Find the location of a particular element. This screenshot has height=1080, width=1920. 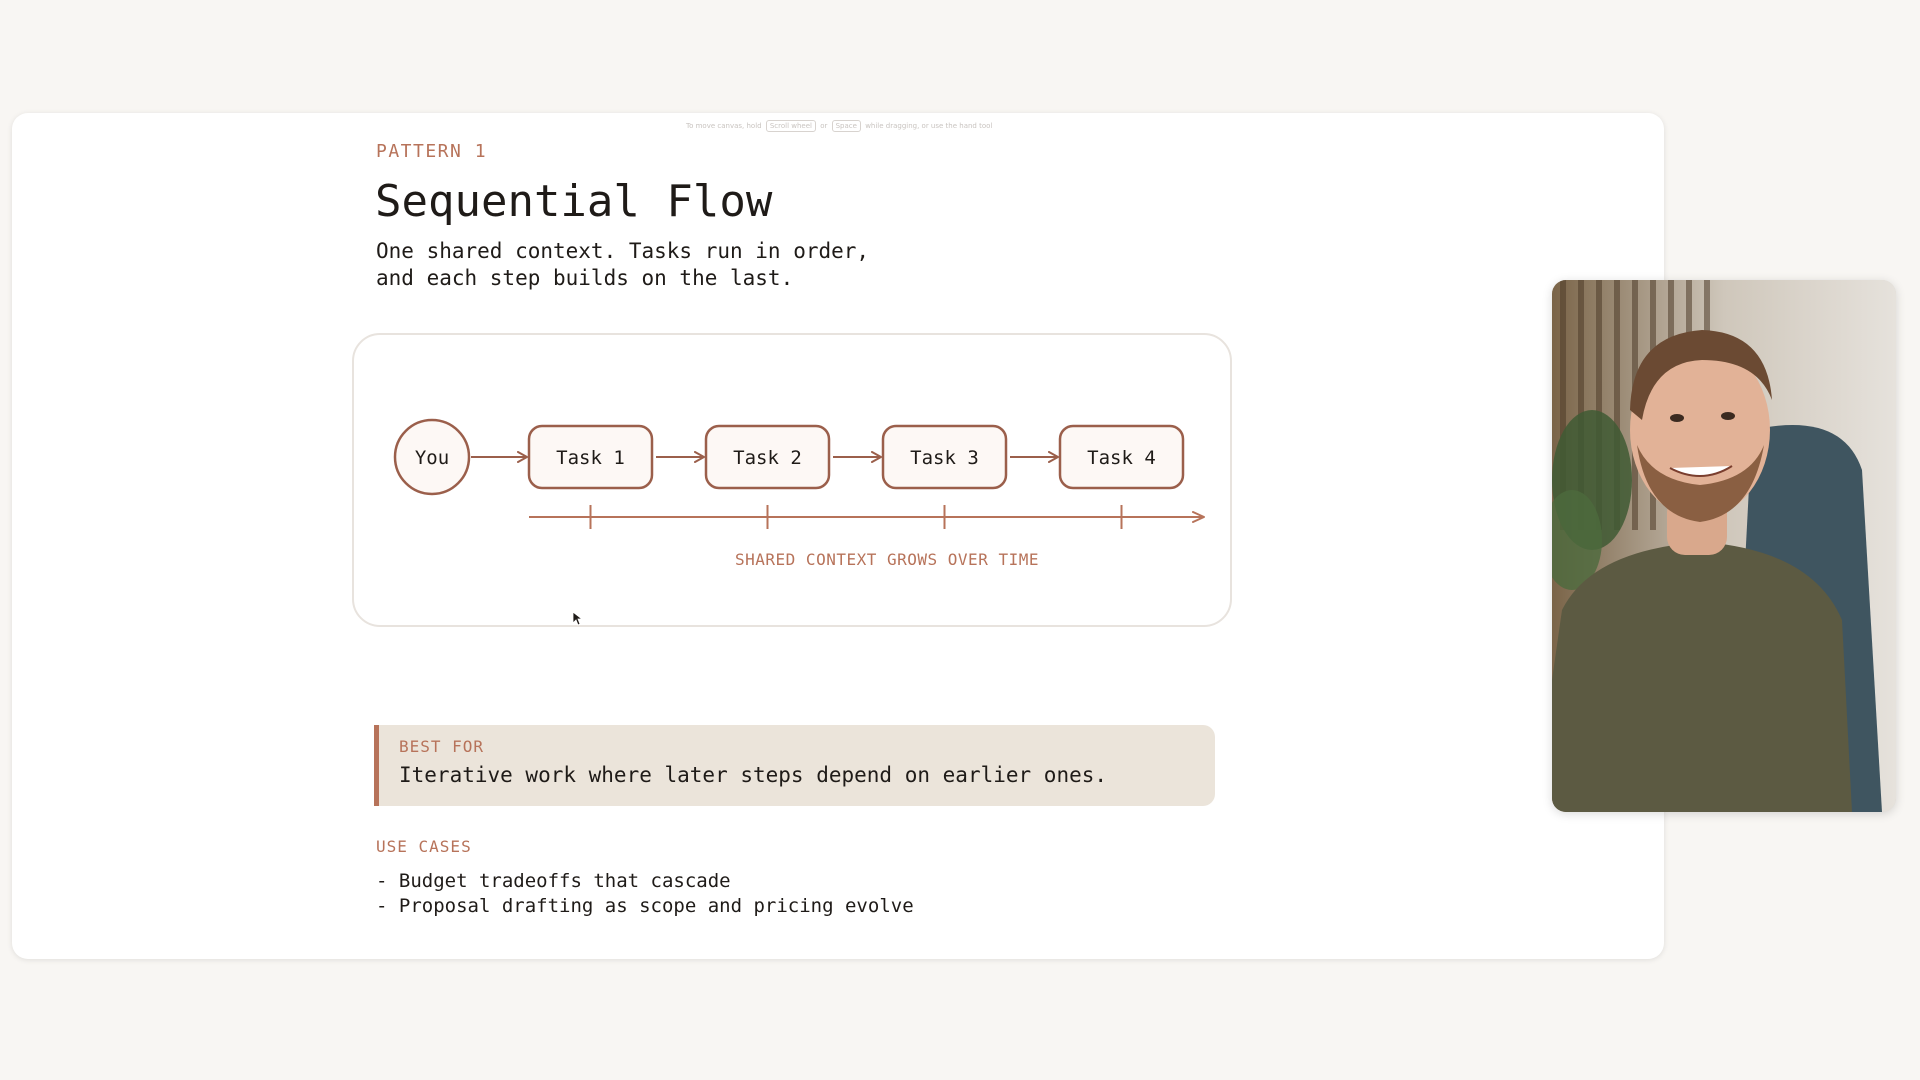

webcam-overlay is located at coordinates (1724, 546).